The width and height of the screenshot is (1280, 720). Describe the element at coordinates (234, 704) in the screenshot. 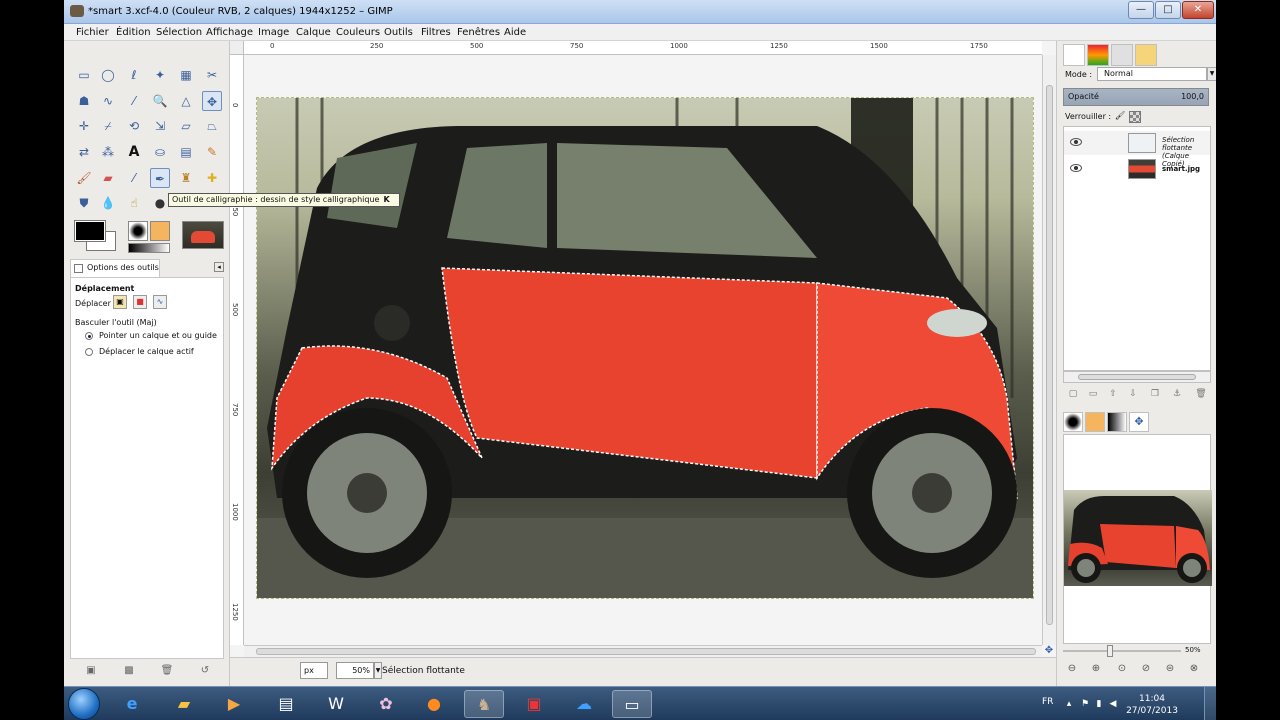

I see `media-player-icon: ▶` at that location.